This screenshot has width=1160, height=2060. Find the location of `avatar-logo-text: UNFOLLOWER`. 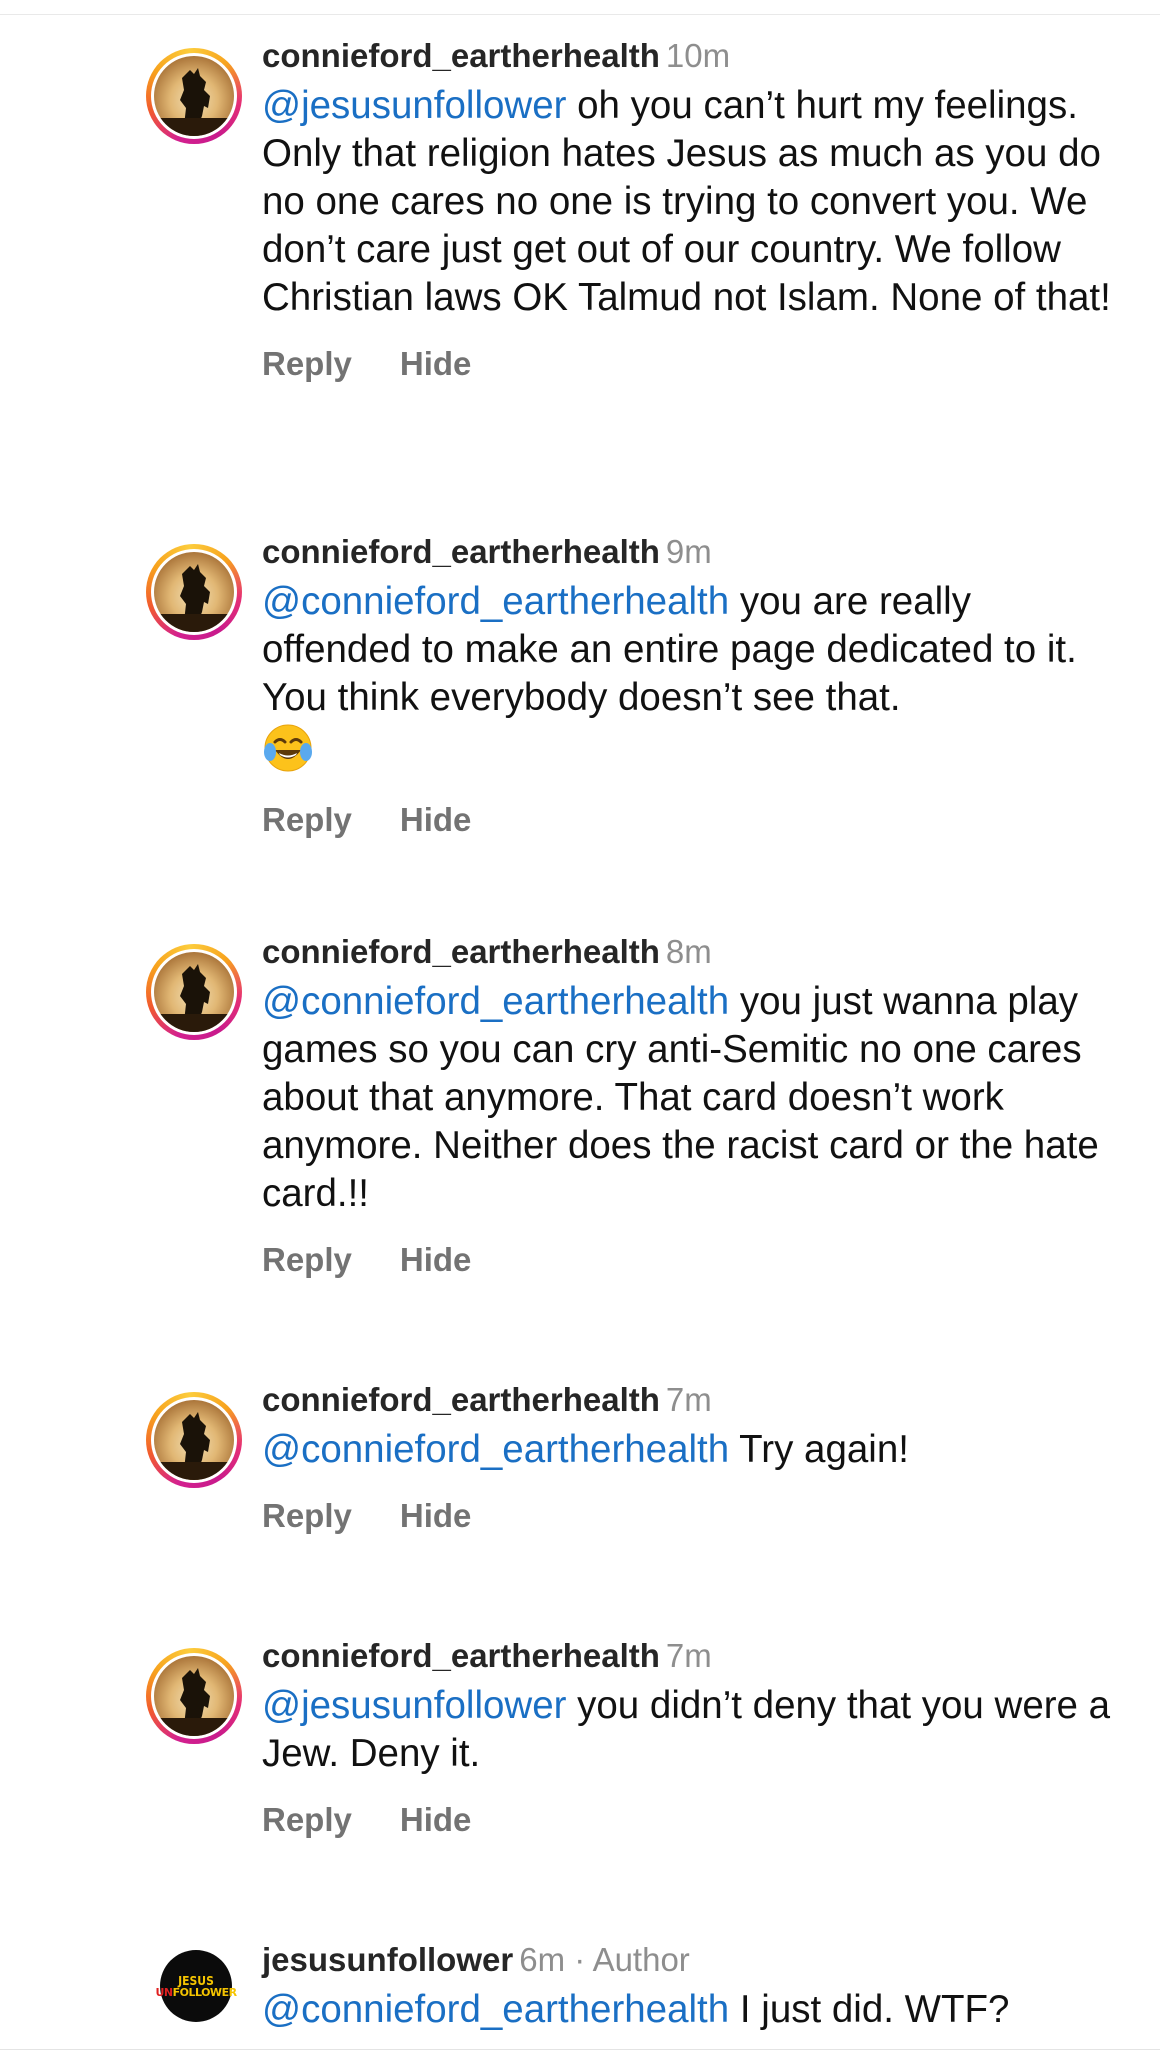

avatar-logo-text: UNFOLLOWER is located at coordinates (196, 1992).